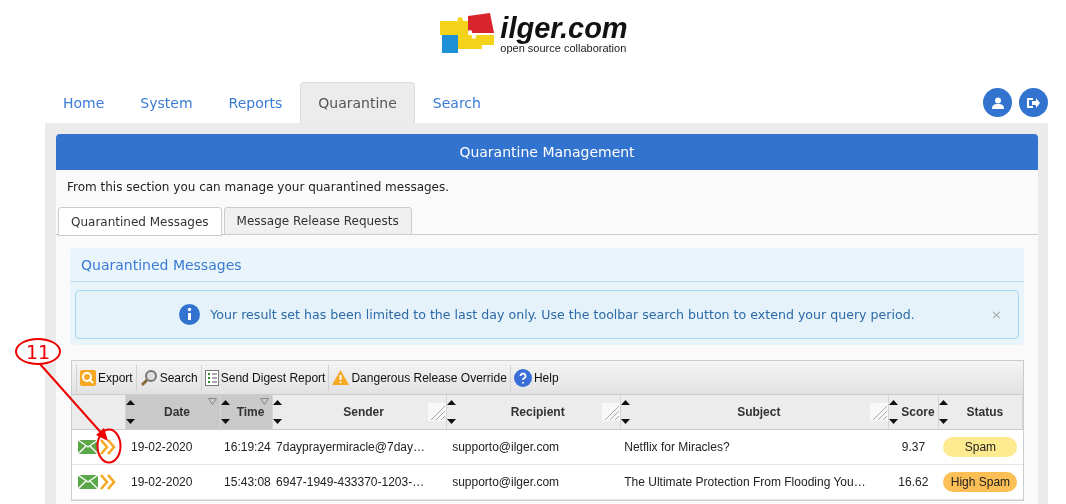  I want to click on toolbar-button: Export, so click(106, 377).